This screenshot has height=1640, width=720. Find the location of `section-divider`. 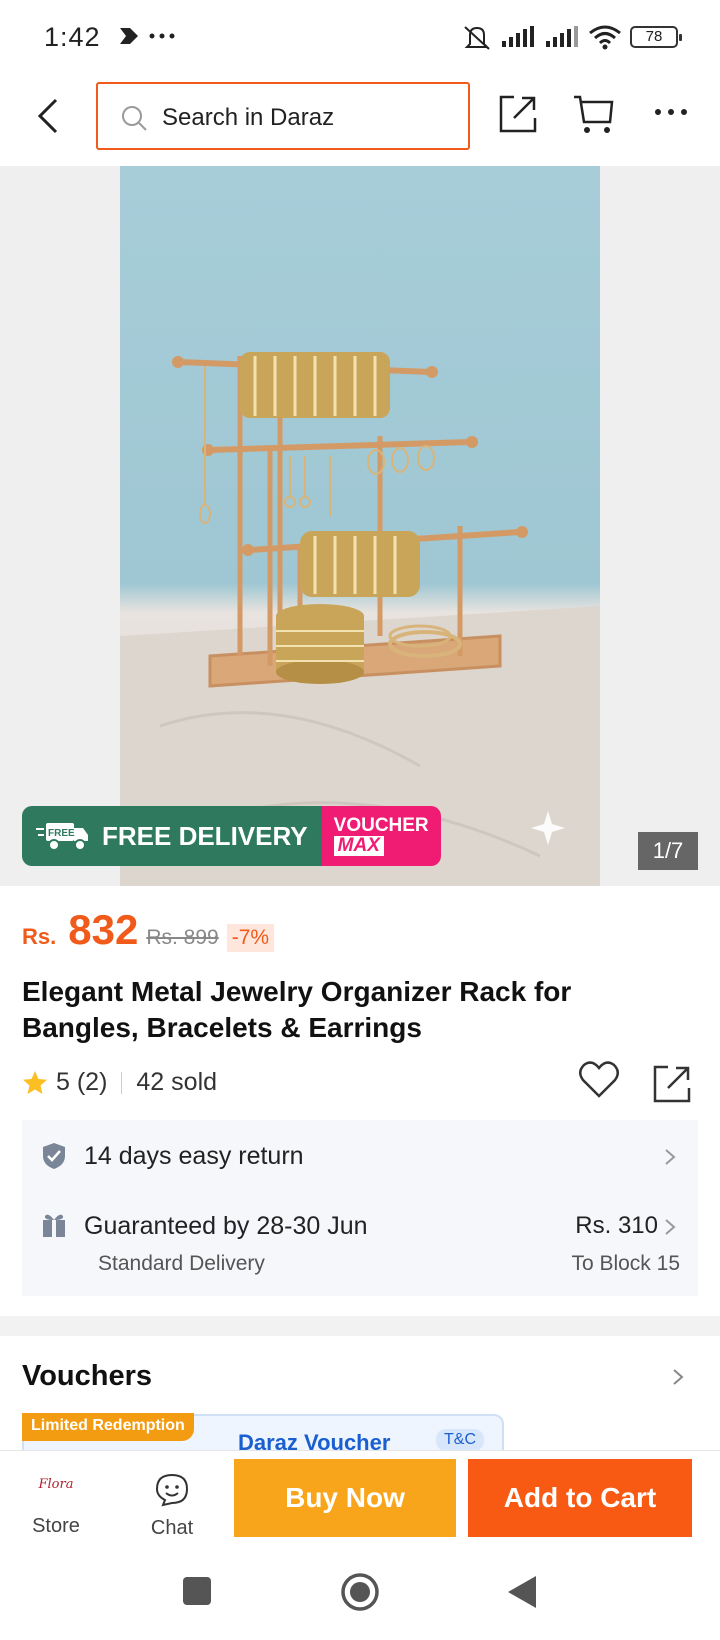

section-divider is located at coordinates (360, 1326).